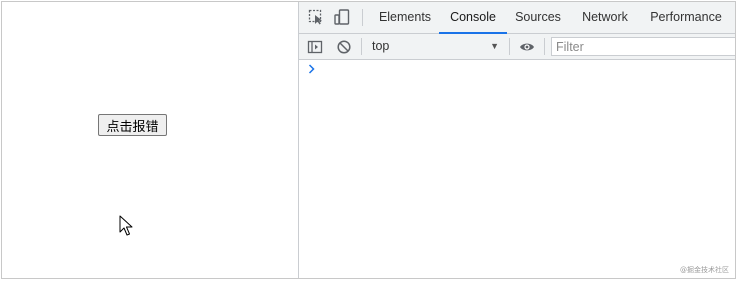 The height and width of the screenshot is (281, 737). What do you see at coordinates (704, 270) in the screenshot?
I see `watermark: @掘金技术社区` at bounding box center [704, 270].